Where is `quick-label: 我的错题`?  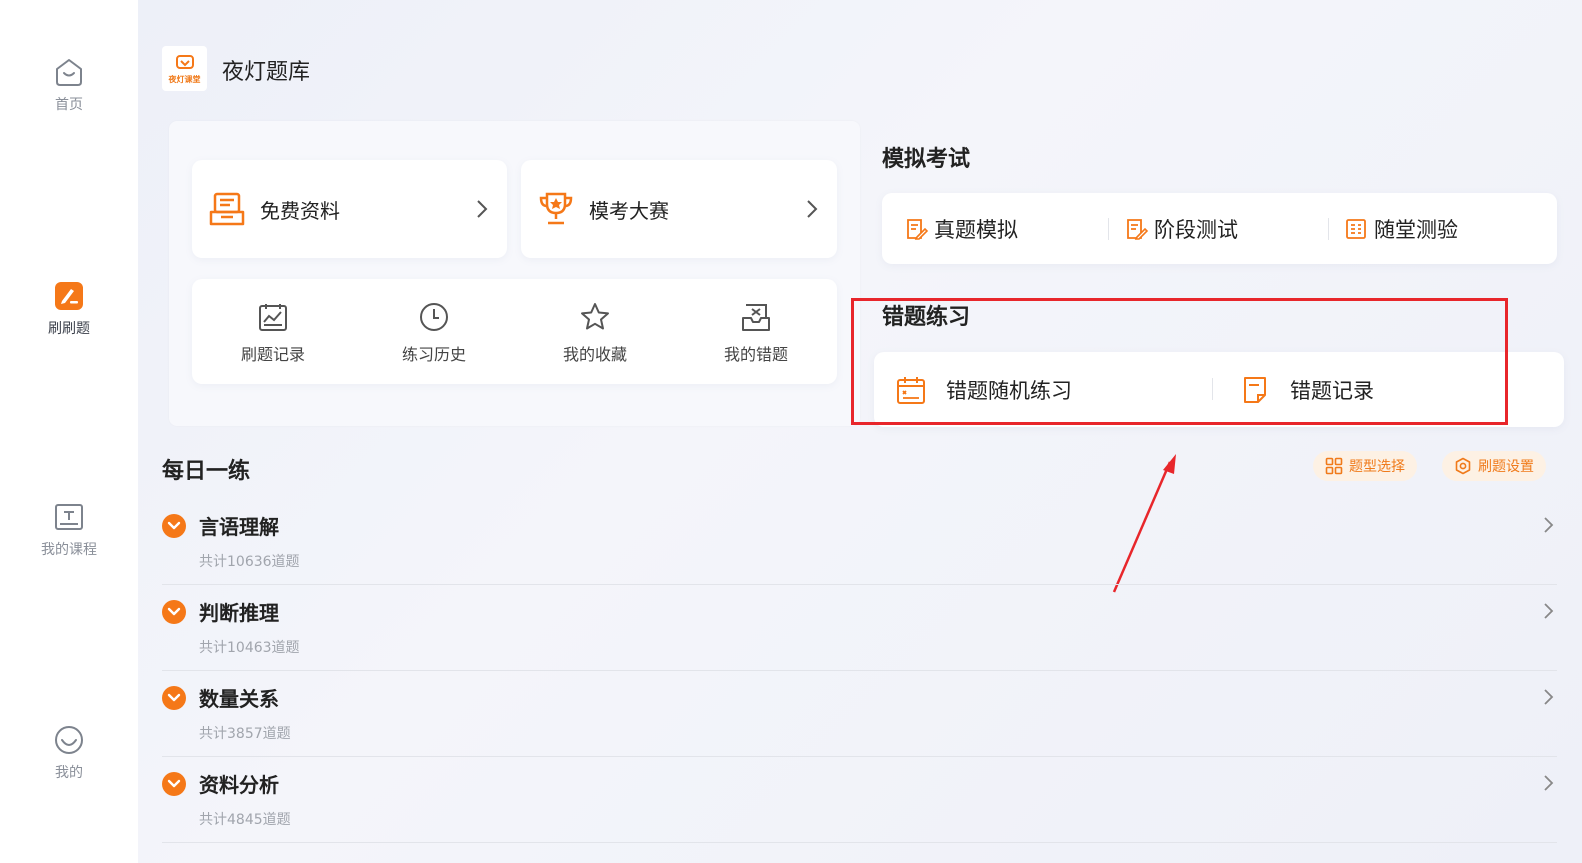
quick-label: 我的错题 is located at coordinates (755, 354).